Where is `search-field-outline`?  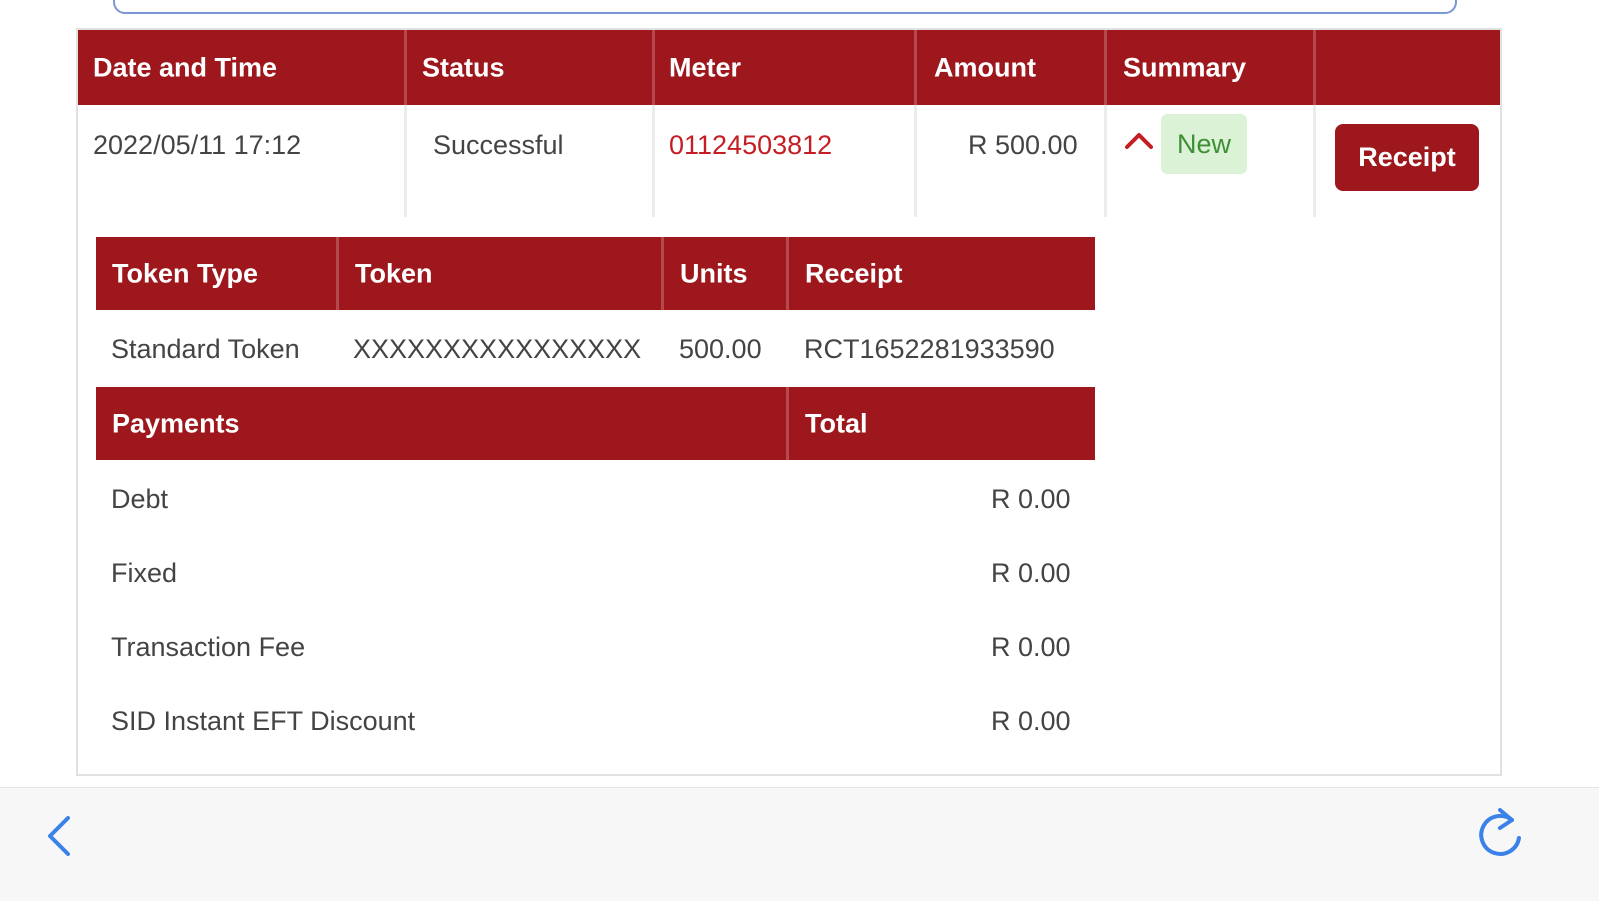 search-field-outline is located at coordinates (785, 7).